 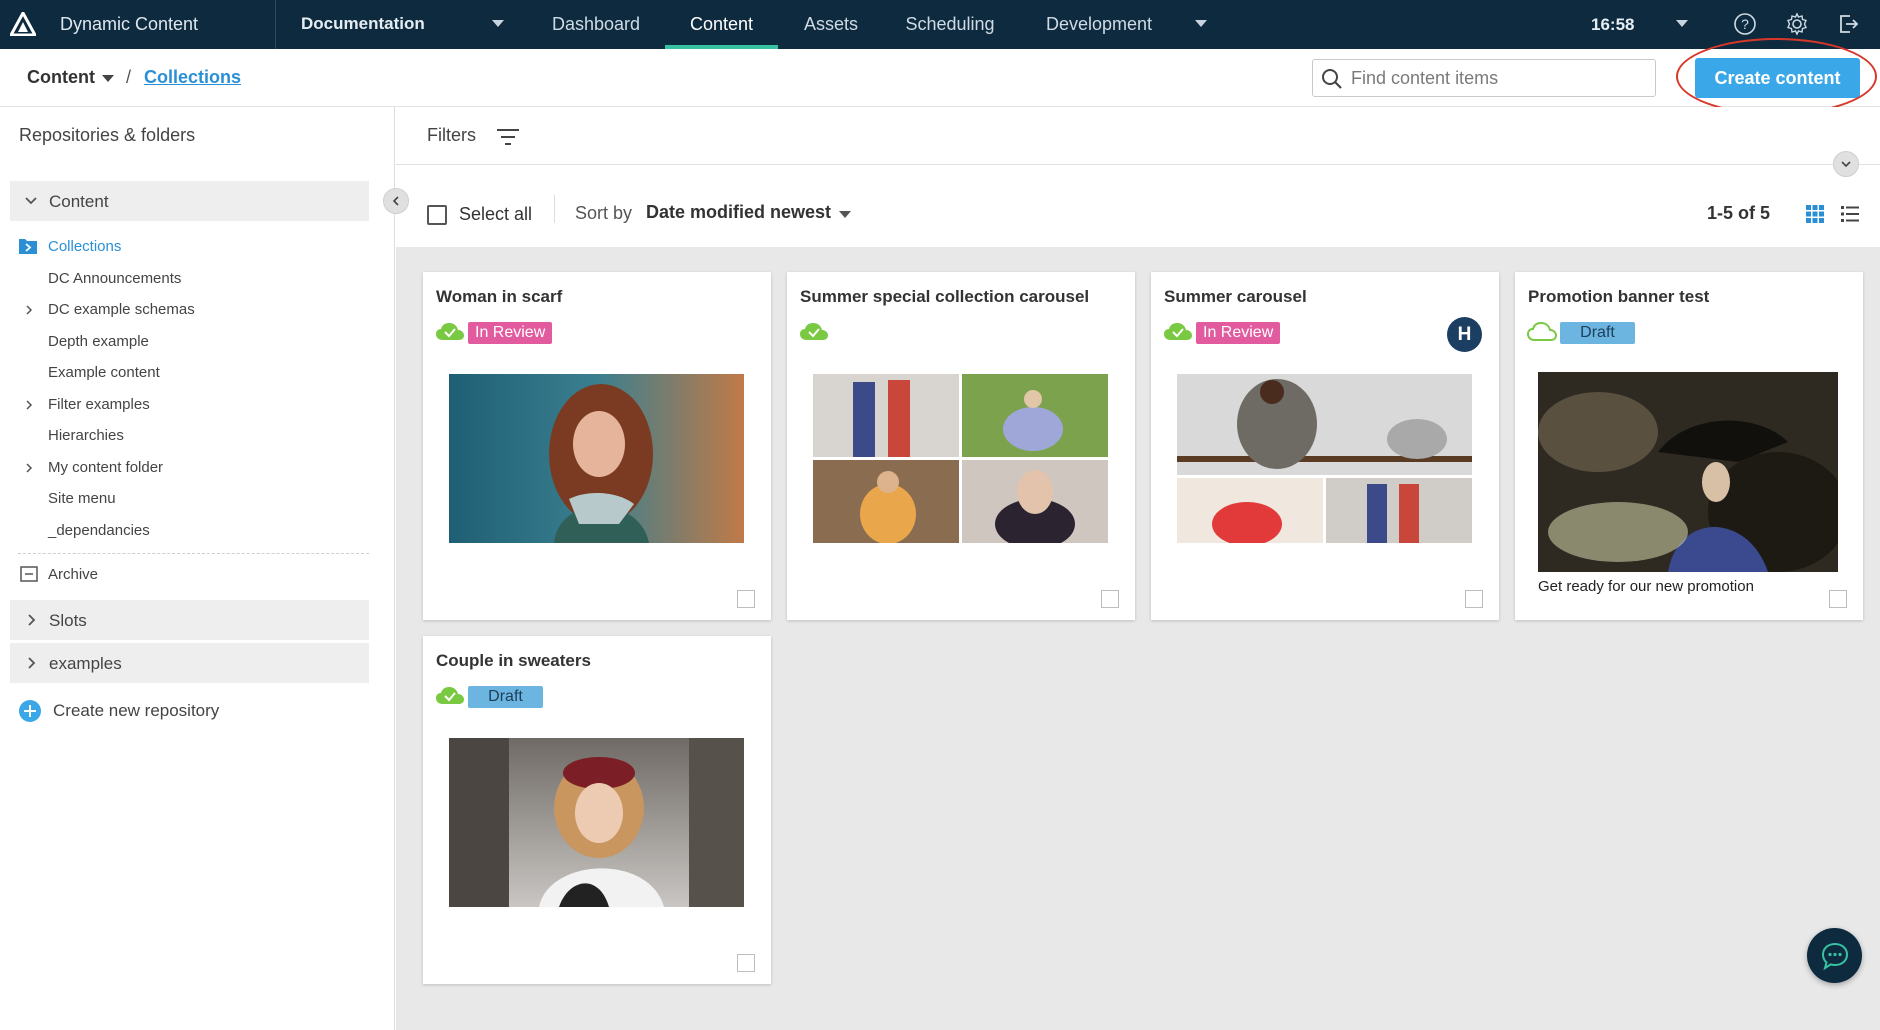 What do you see at coordinates (596, 24) in the screenshot?
I see `tab-dashboard: Dashboard` at bounding box center [596, 24].